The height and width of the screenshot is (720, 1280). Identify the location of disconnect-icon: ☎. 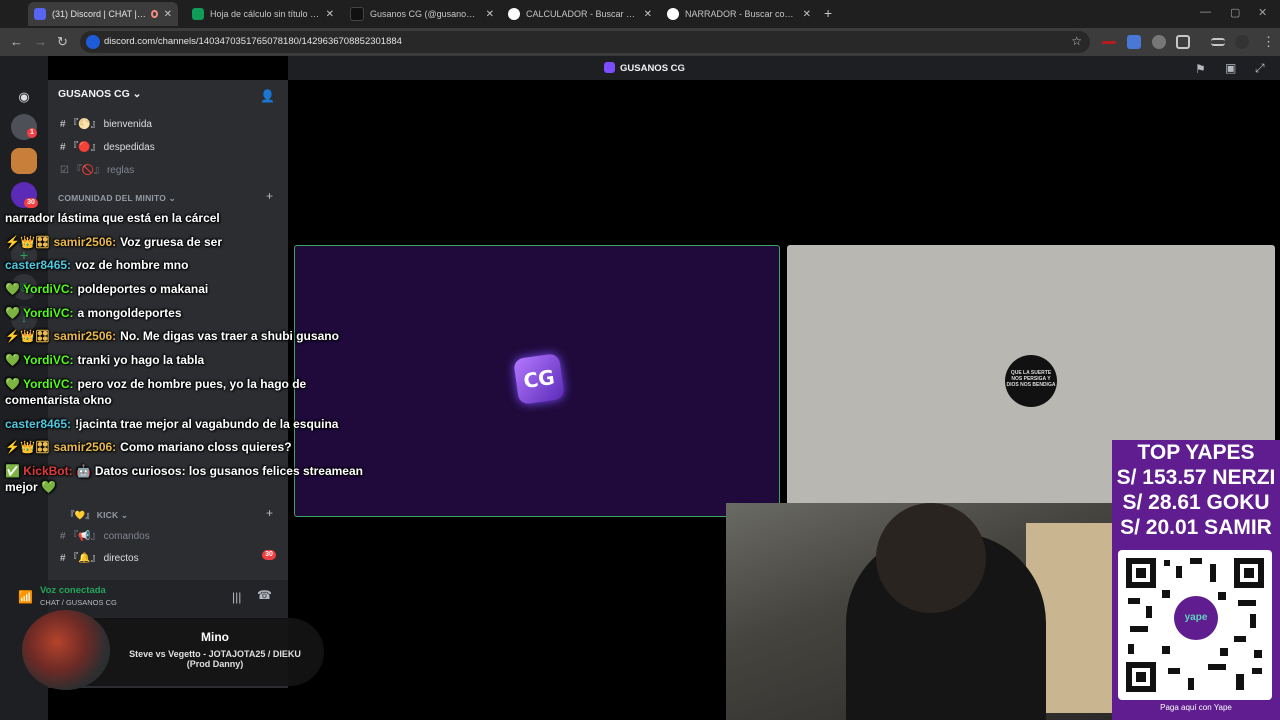
(264, 595).